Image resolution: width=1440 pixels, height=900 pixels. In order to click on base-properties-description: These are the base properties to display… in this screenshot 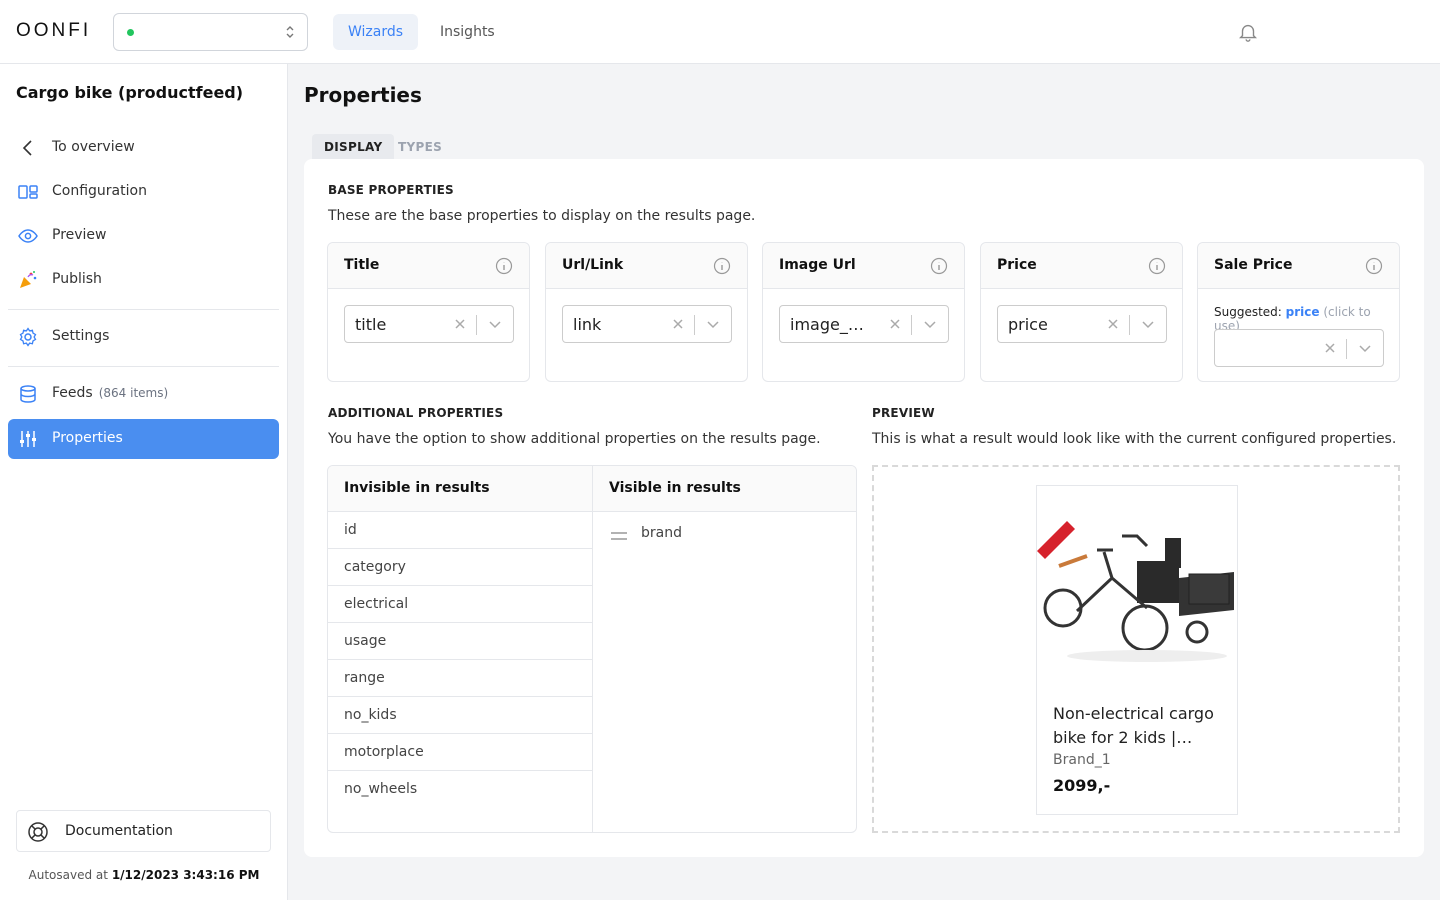, I will do `click(542, 216)`.